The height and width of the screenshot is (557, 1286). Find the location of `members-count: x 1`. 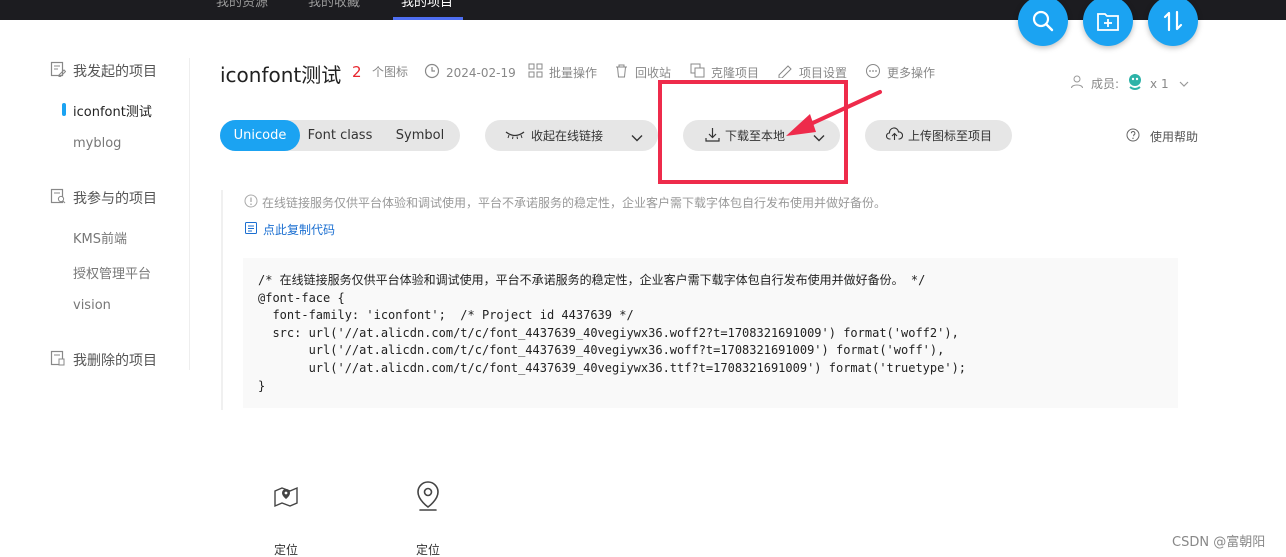

members-count: x 1 is located at coordinates (1159, 83).